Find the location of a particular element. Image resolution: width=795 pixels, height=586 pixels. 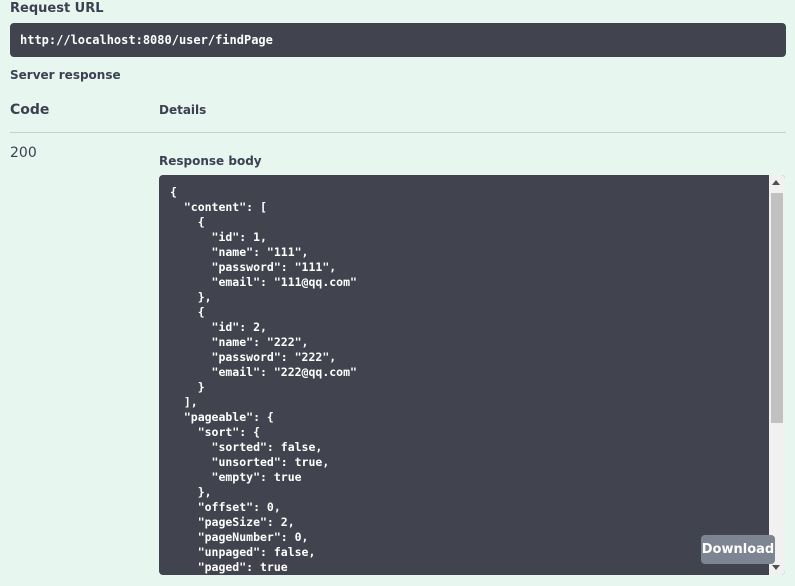

scroll-thumb is located at coordinates (777, 308).